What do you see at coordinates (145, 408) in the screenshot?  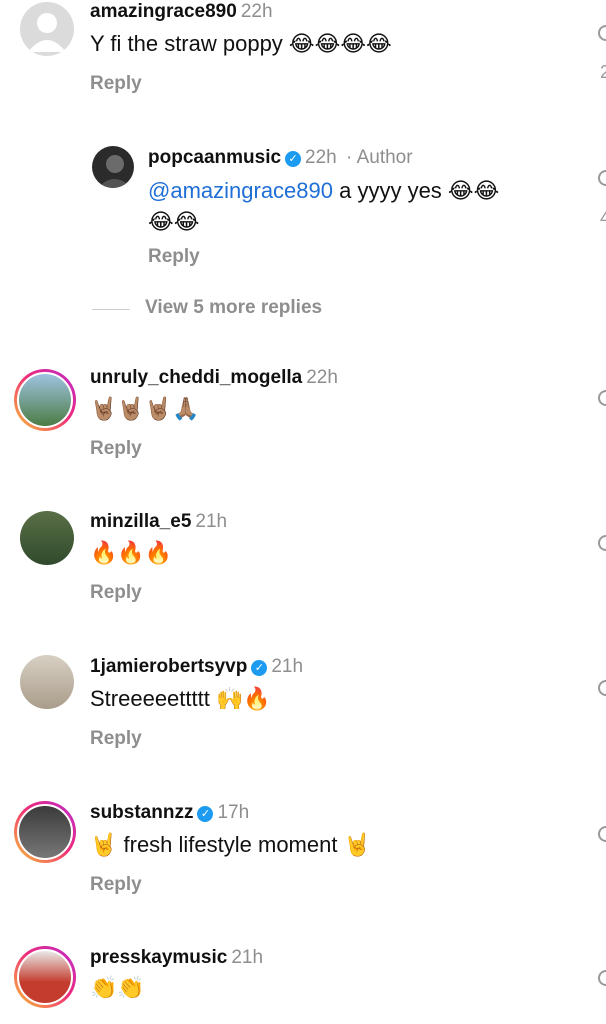 I see `comment-text: 🤘🏽🤘🏽🤘🏽🙏🏽` at bounding box center [145, 408].